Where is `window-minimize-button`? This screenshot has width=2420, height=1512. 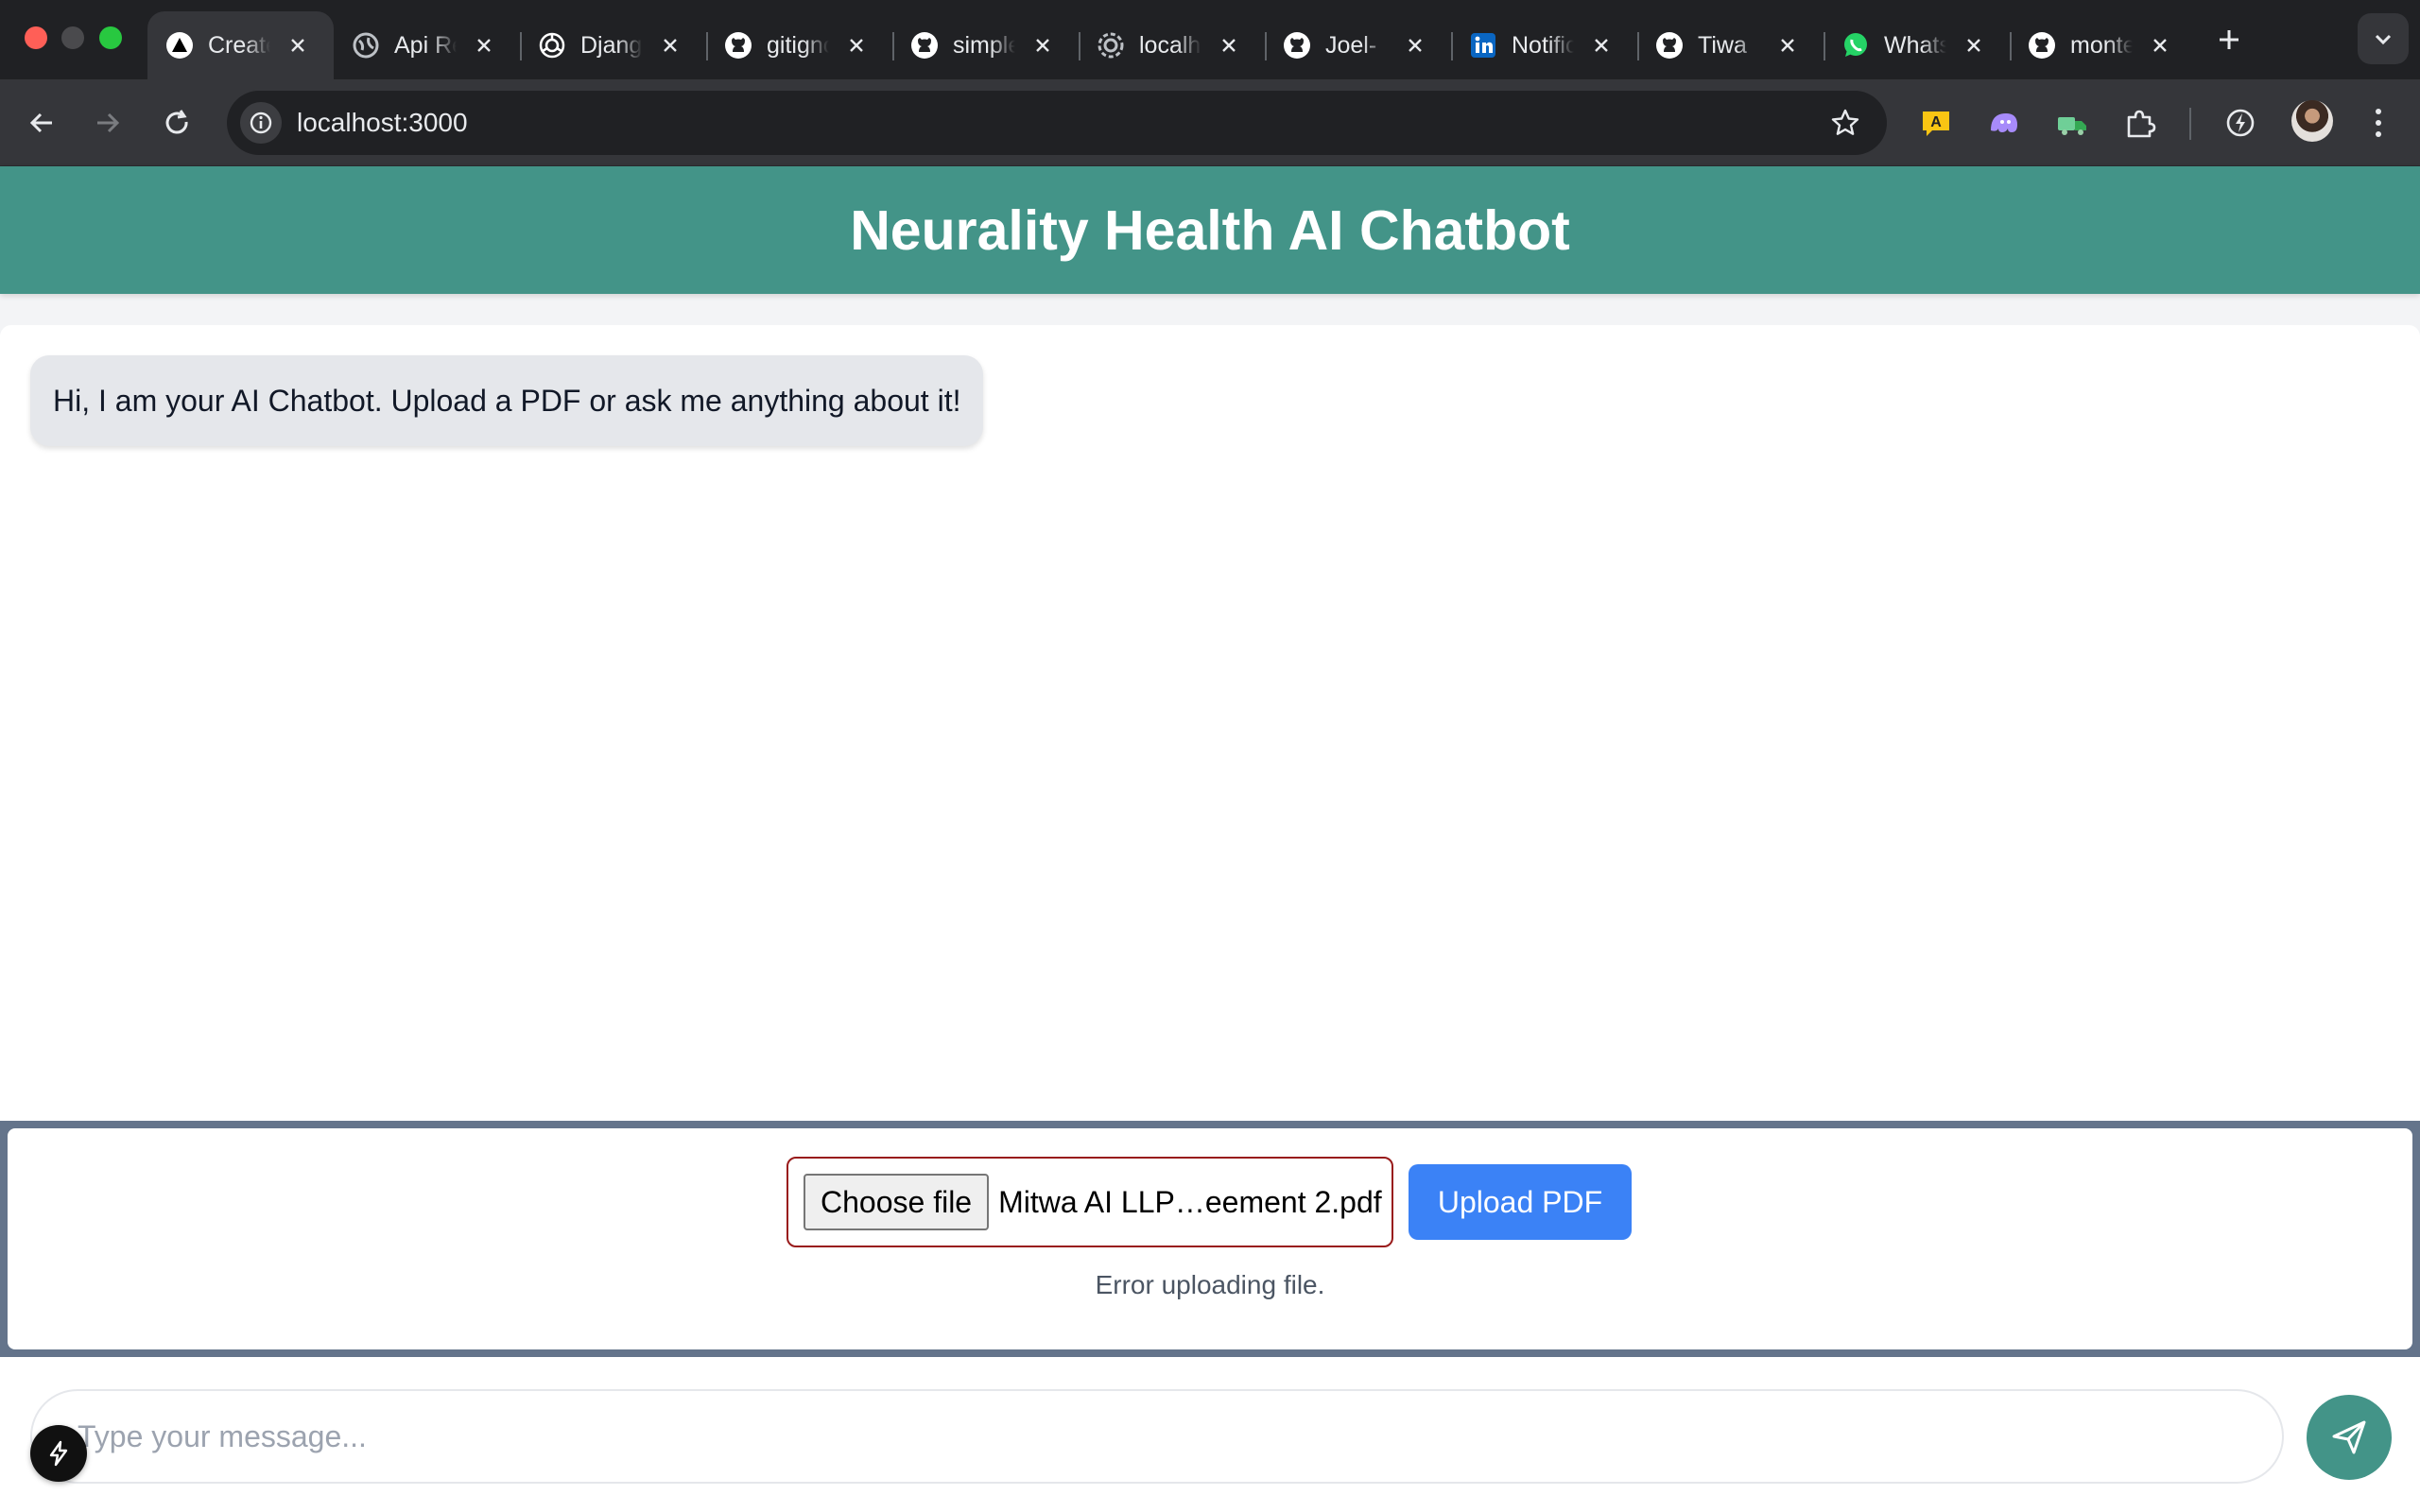 window-minimize-button is located at coordinates (72, 37).